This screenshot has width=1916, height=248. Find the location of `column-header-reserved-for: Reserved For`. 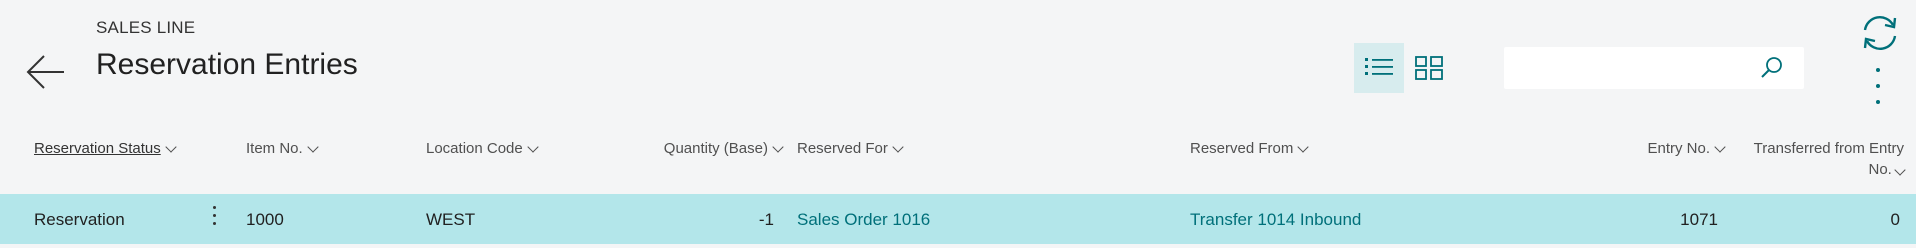

column-header-reserved-for: Reserved For is located at coordinates (850, 148).